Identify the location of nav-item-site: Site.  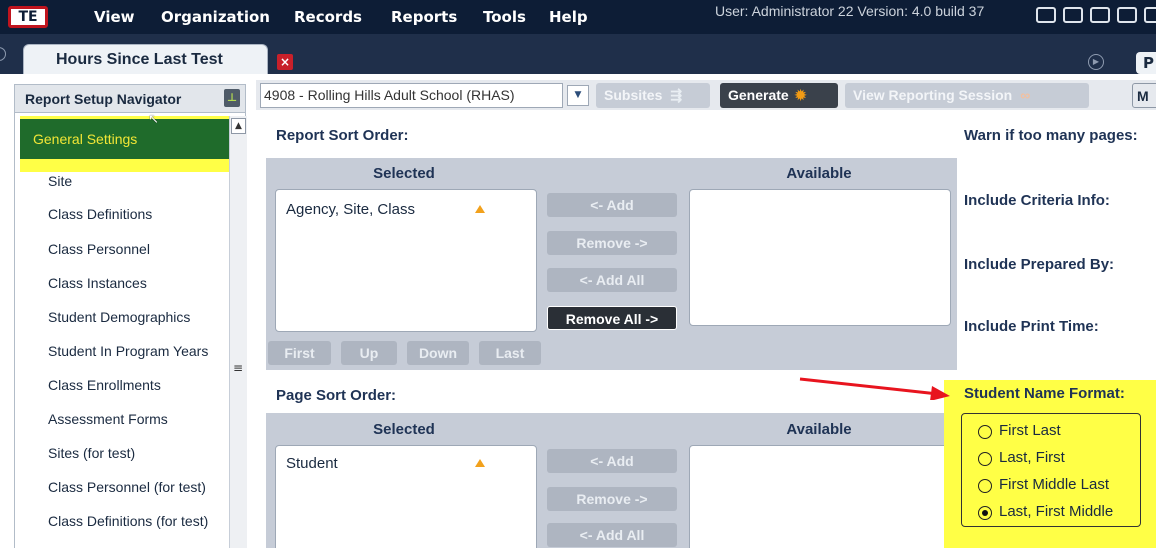
(60, 181).